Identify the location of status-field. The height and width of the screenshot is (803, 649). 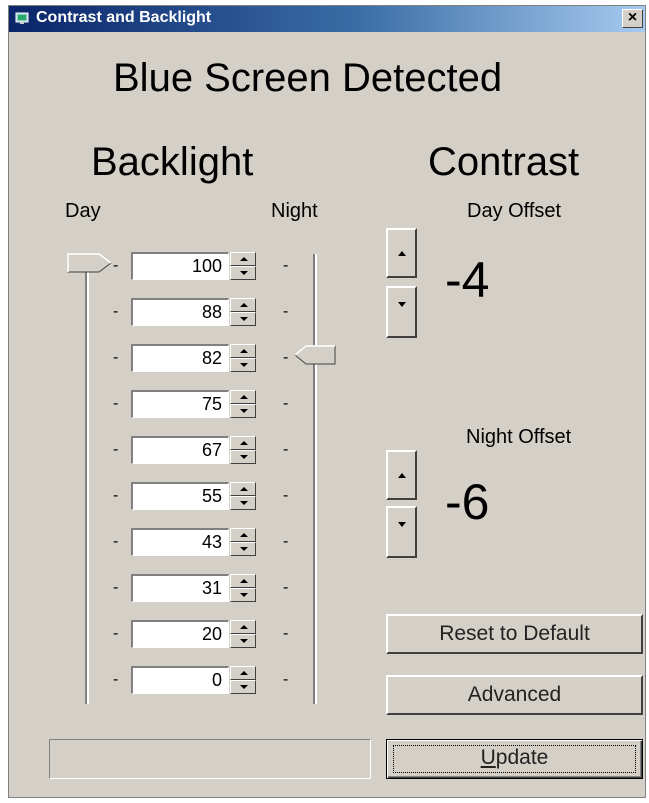
(210, 759).